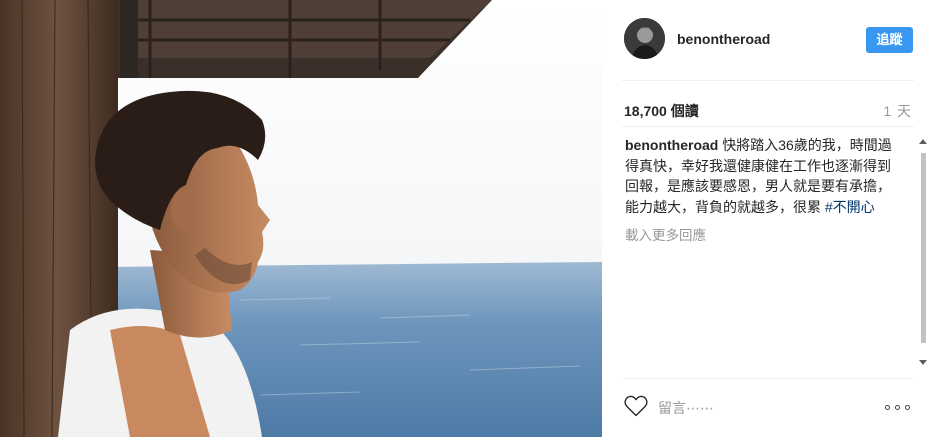  What do you see at coordinates (850, 207) in the screenshot?
I see `caption-hashtag: #不開心` at bounding box center [850, 207].